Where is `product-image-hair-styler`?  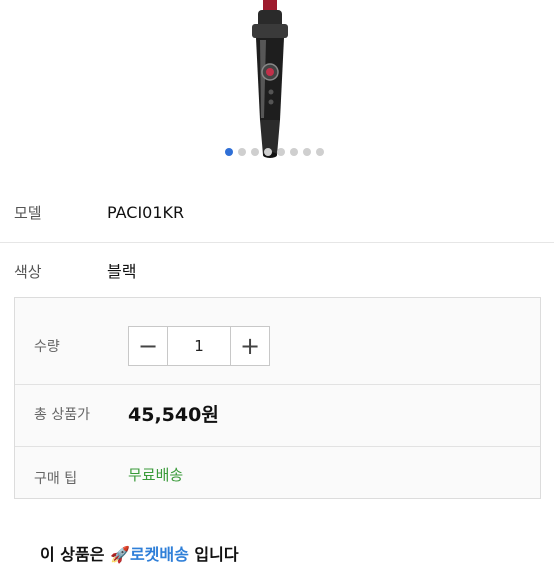
product-image-hair-styler is located at coordinates (270, 79).